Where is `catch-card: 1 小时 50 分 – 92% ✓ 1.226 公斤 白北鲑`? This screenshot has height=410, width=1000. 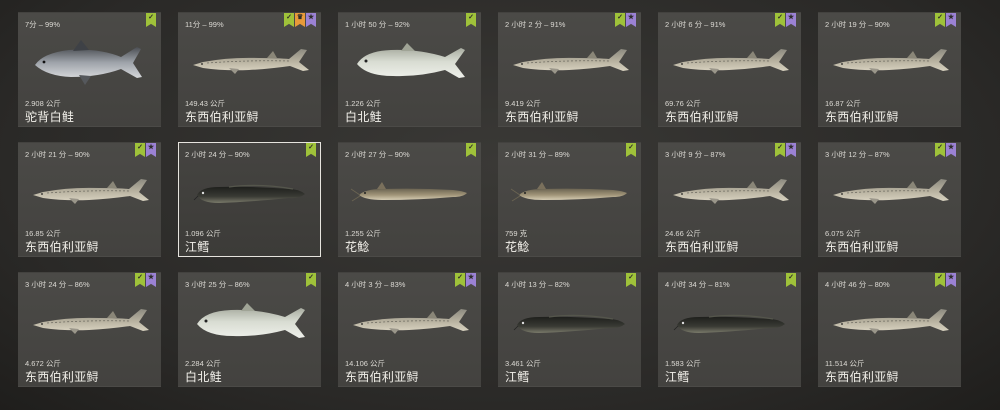
catch-card: 1 小时 50 分 – 92% ✓ 1.226 公斤 白北鲑 is located at coordinates (409, 69).